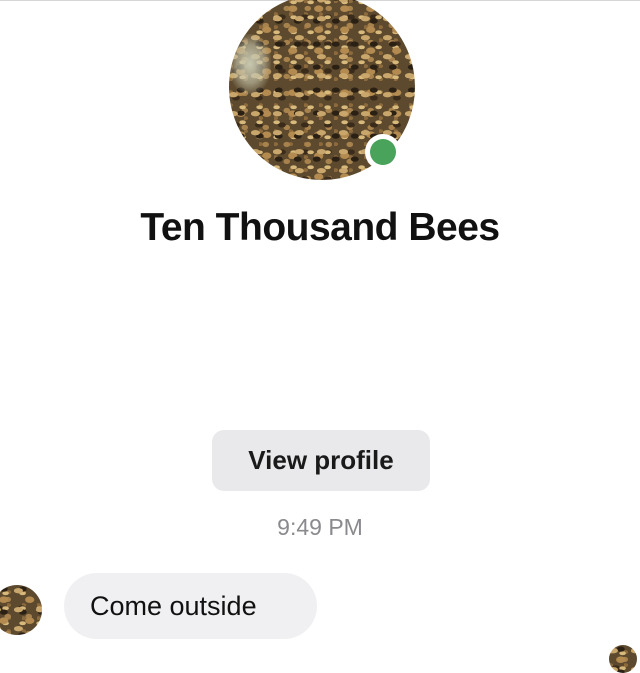 The image size is (640, 673). I want to click on message-timestamp: 9:49 PM, so click(320, 527).